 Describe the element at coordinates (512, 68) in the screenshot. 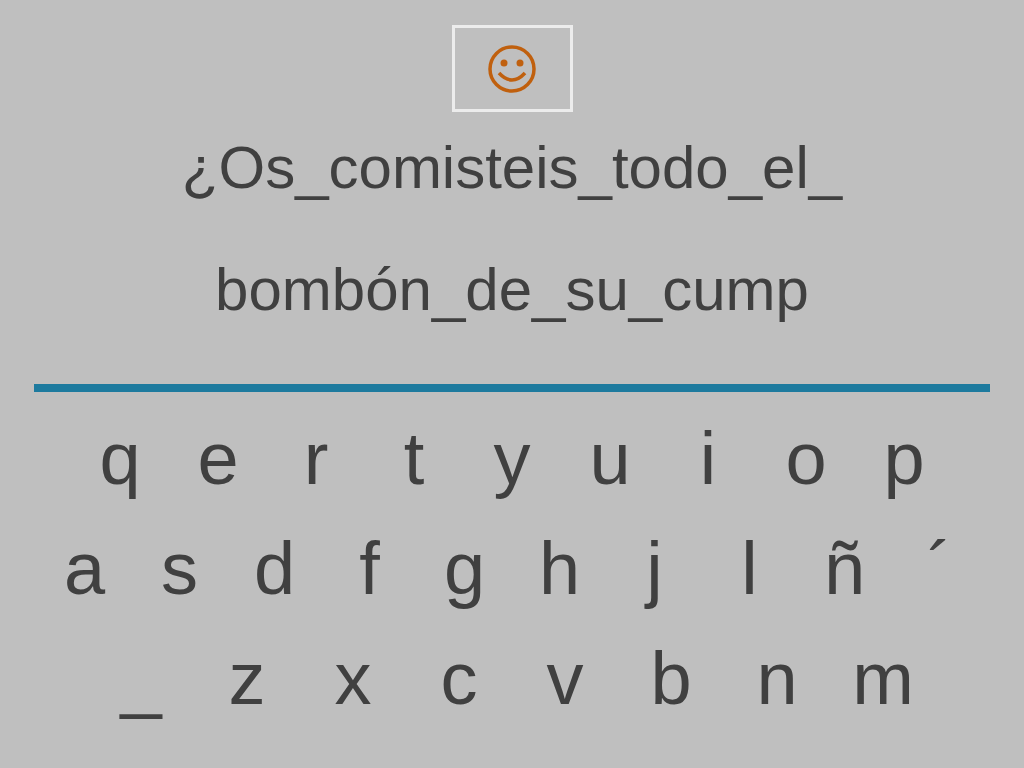

I see `smiley-icon` at that location.